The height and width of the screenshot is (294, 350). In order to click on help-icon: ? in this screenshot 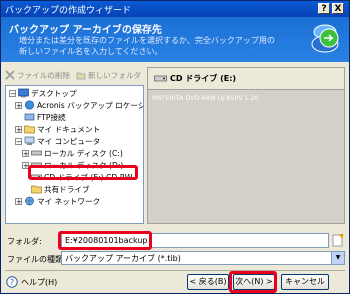, I will do `click(12, 282)`.